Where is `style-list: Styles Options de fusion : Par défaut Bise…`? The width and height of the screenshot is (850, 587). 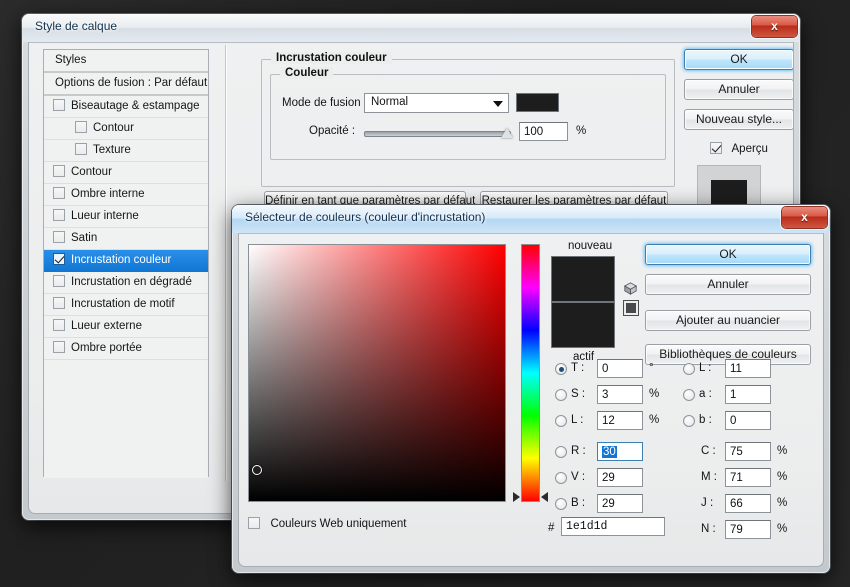
style-list: Styles Options de fusion : Par défaut Bise… is located at coordinates (126, 263).